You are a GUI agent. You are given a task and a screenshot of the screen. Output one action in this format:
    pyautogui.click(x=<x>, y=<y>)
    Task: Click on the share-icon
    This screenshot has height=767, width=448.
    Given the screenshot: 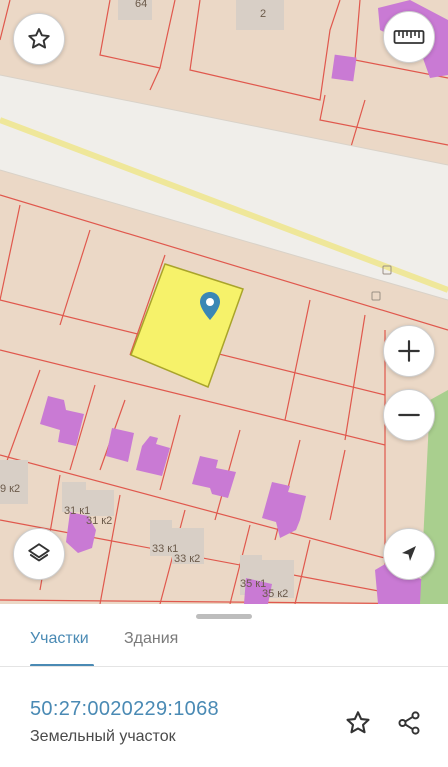 What is the action you would take?
    pyautogui.click(x=409, y=723)
    